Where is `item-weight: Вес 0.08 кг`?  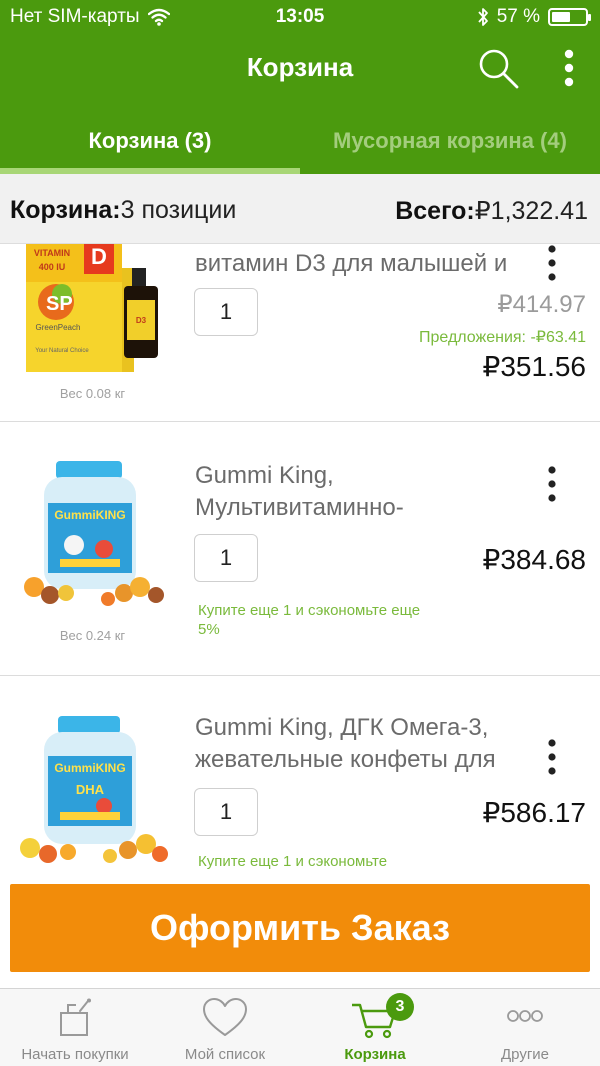
item-weight: Вес 0.08 кг is located at coordinates (92, 393).